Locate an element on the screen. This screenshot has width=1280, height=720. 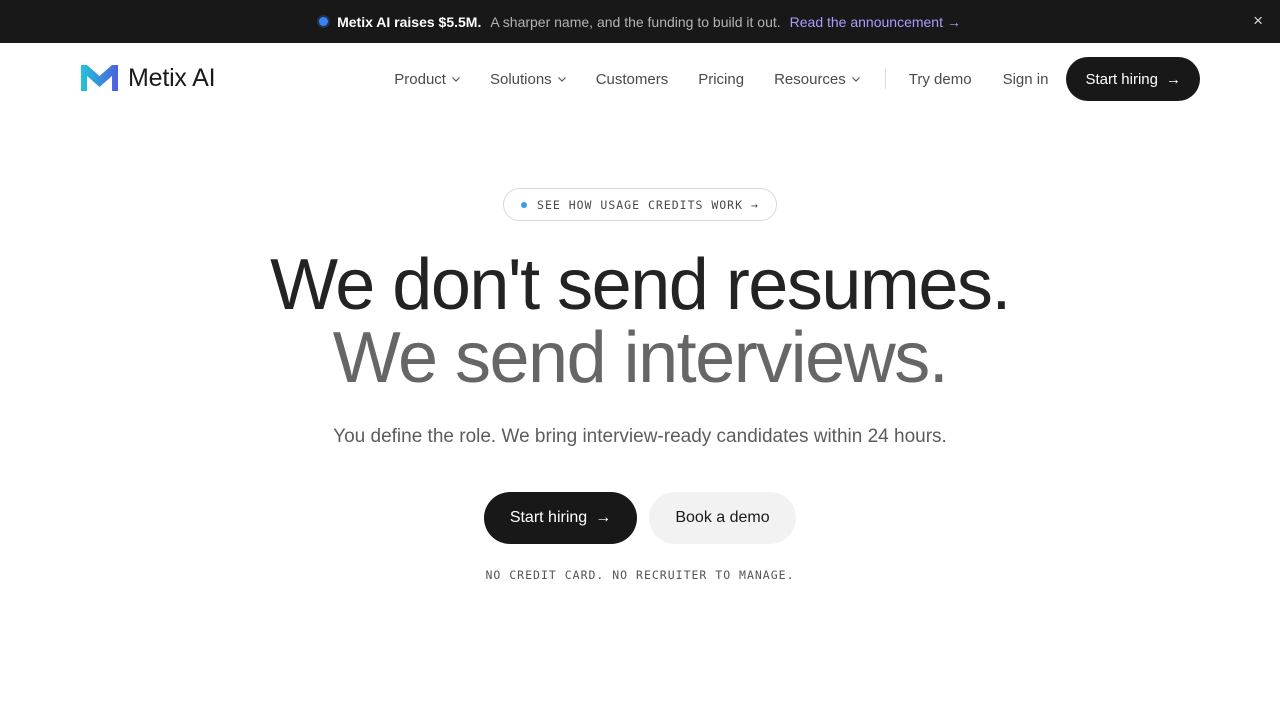
close-icon: × is located at coordinates (1258, 21).